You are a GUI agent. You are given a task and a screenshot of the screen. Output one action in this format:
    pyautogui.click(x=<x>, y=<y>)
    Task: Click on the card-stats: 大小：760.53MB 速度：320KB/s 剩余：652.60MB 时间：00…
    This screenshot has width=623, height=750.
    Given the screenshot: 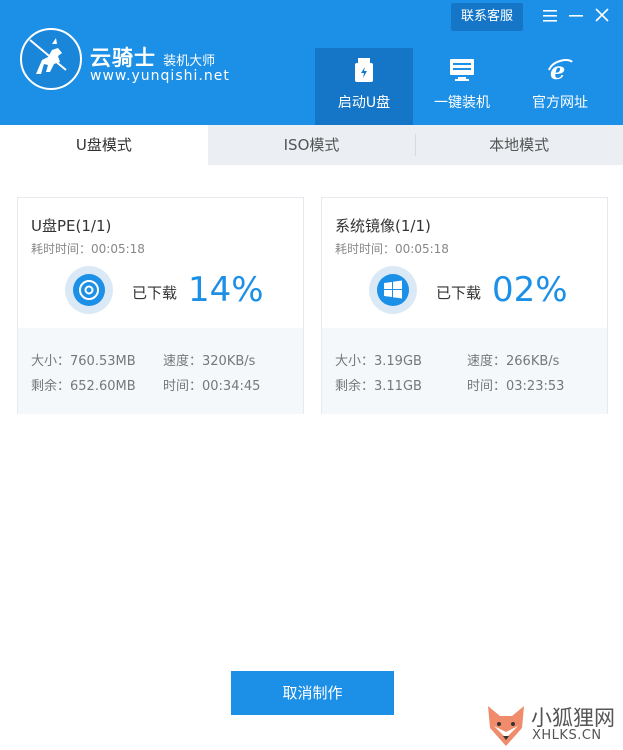 What is the action you would take?
    pyautogui.click(x=160, y=371)
    